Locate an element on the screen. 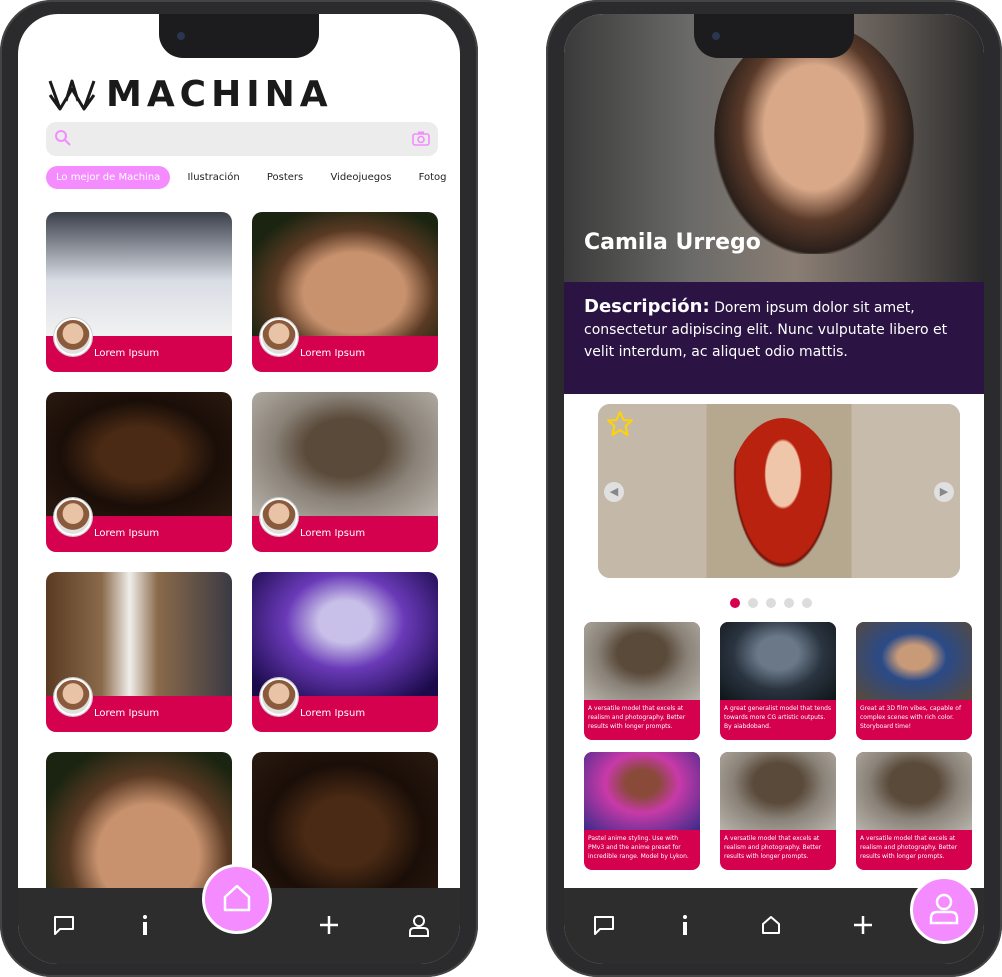 This screenshot has height=977, width=1002. search-icon is located at coordinates (63, 138).